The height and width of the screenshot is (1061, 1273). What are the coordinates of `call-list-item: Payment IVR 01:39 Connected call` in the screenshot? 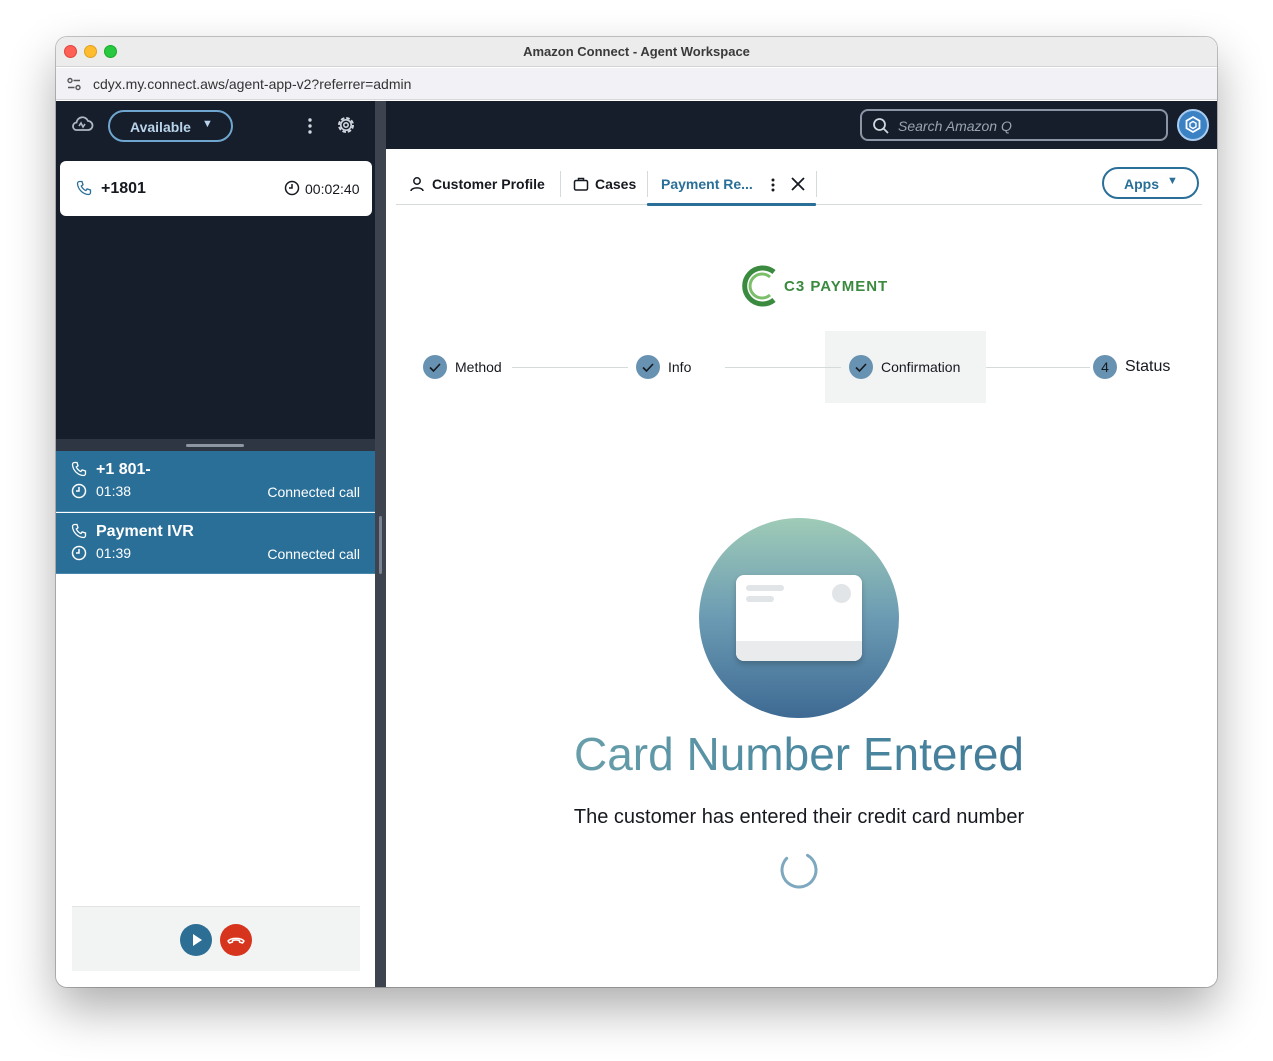 It's located at (215, 543).